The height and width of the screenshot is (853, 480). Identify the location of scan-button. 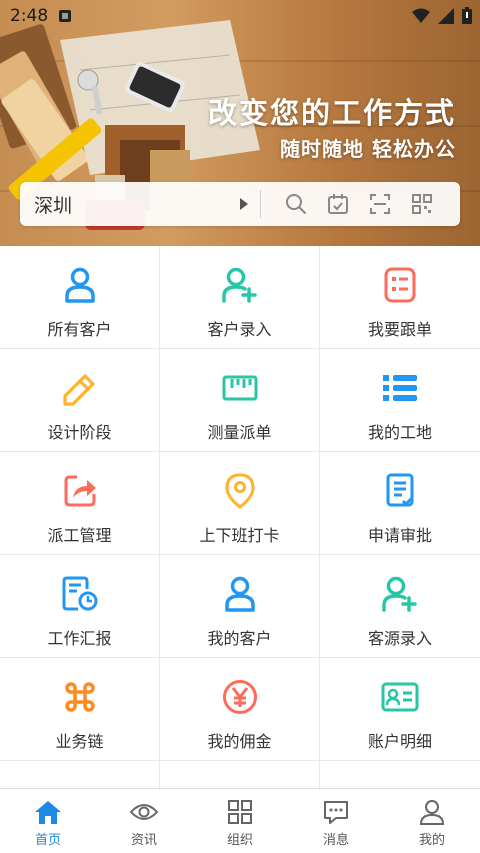
(380, 204).